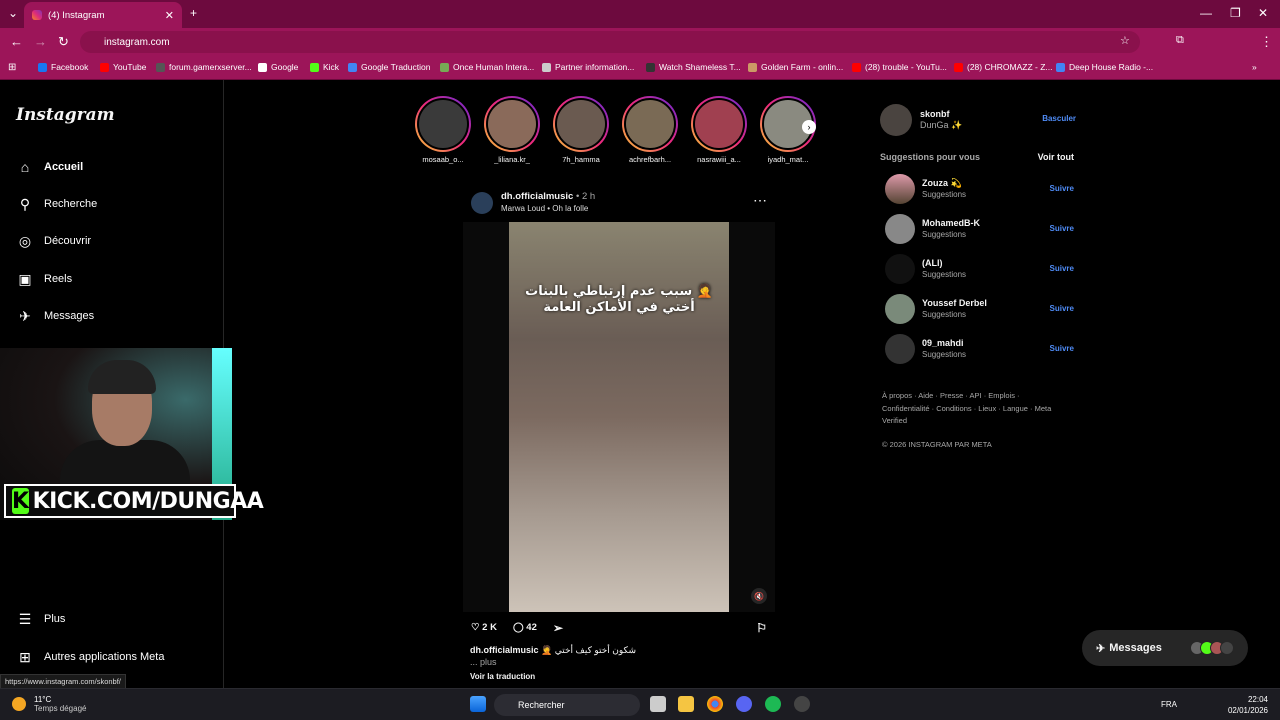  I want to click on forward-icon: →, so click(40, 41).